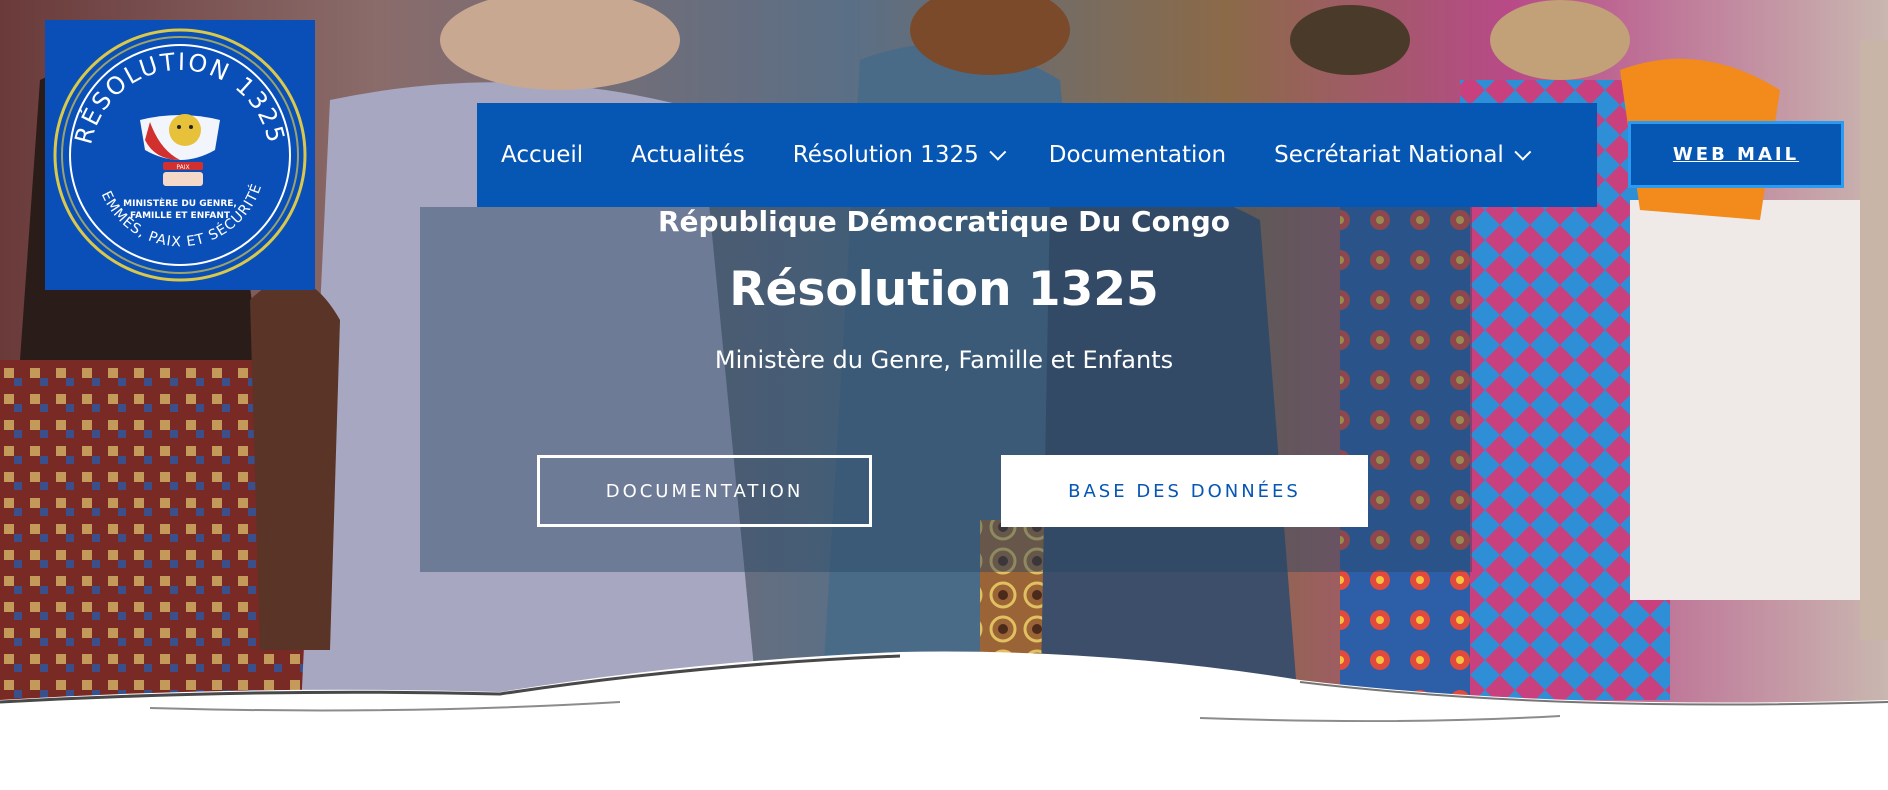  What do you see at coordinates (1736, 154) in the screenshot?
I see `webmail-button: WEB MAIL` at bounding box center [1736, 154].